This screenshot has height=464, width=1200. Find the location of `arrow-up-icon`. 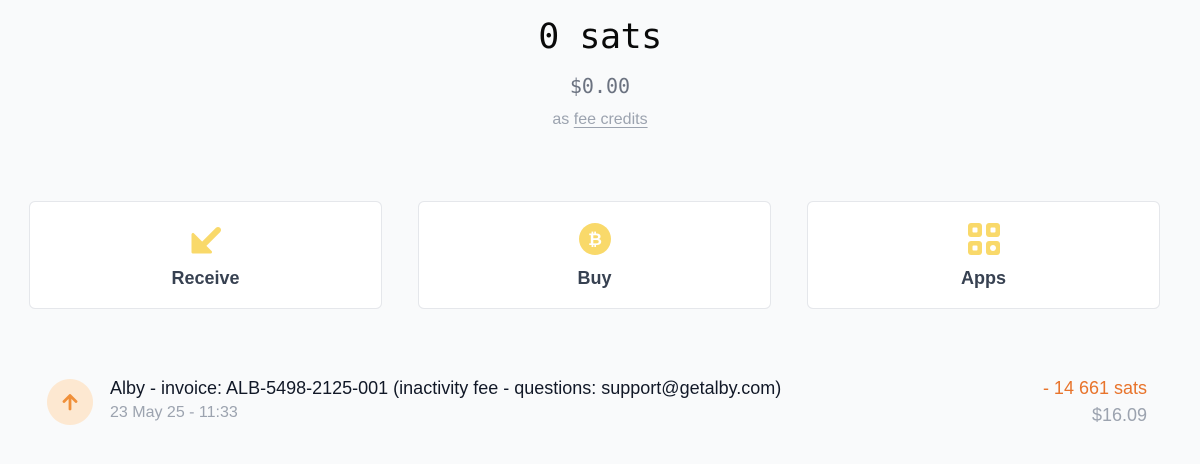

arrow-up-icon is located at coordinates (70, 402).